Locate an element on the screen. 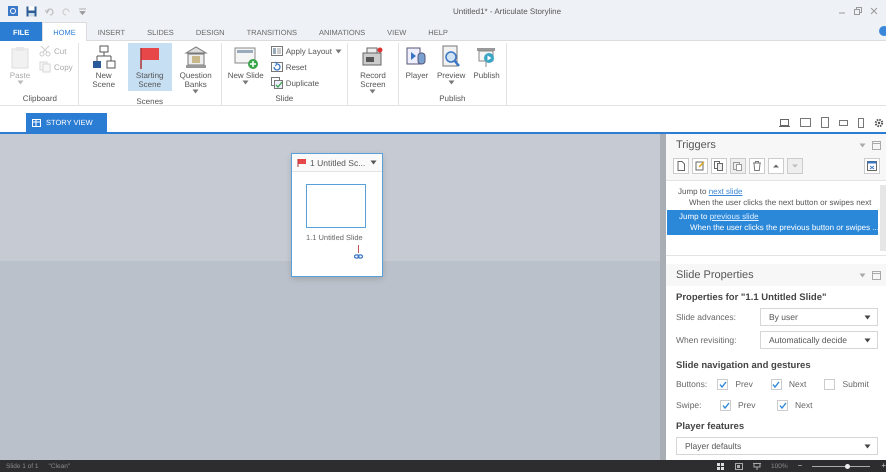  group-label: Slide is located at coordinates (284, 99).